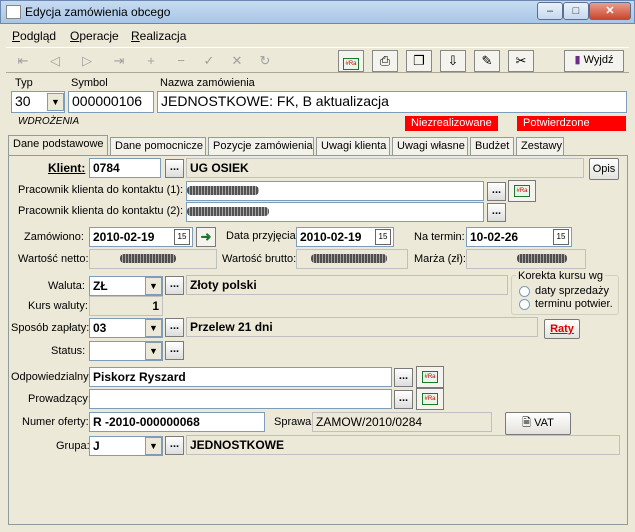 The height and width of the screenshot is (532, 635). What do you see at coordinates (439, 237) in the screenshot?
I see `termin-label: Na termin:` at bounding box center [439, 237].